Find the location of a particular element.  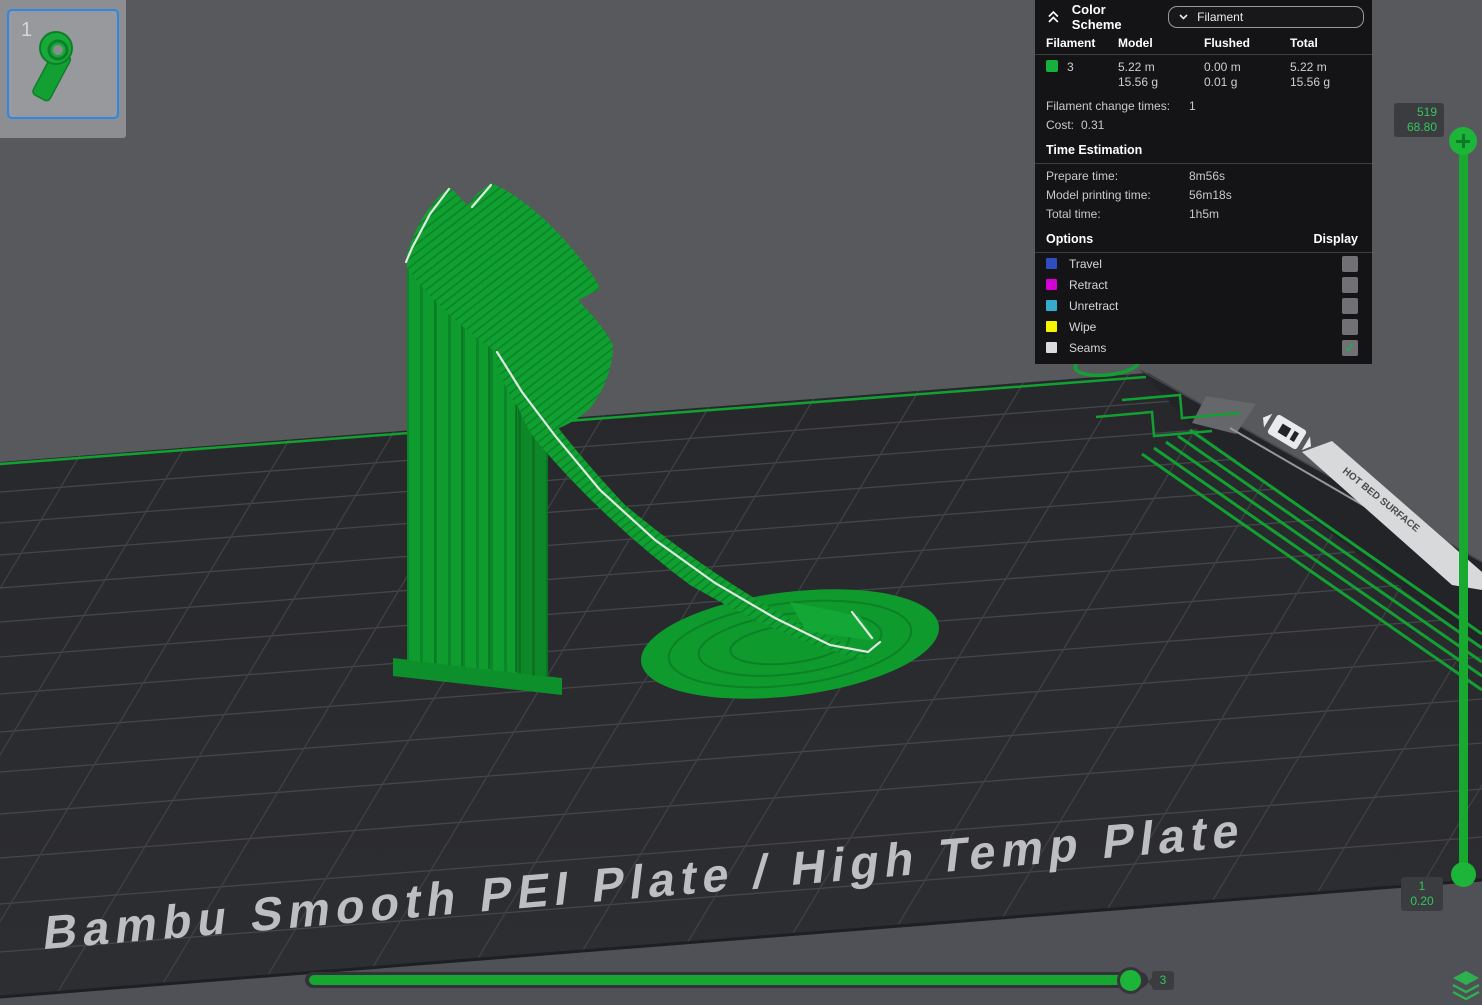

layer-slider-bottom-badge: 1 0.20 is located at coordinates (1422, 894).